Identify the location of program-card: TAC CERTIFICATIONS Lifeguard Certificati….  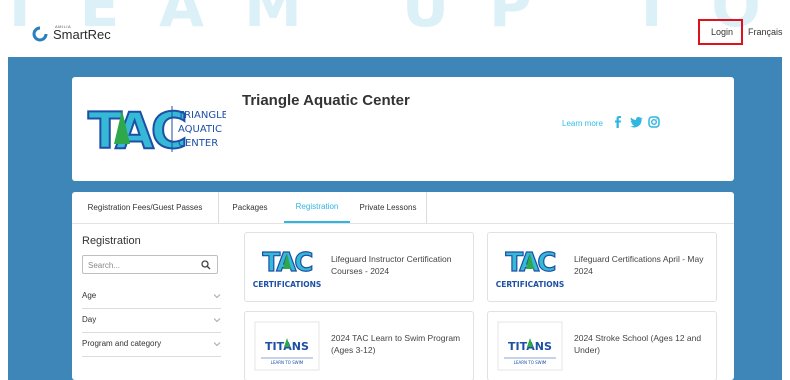
(602, 267).